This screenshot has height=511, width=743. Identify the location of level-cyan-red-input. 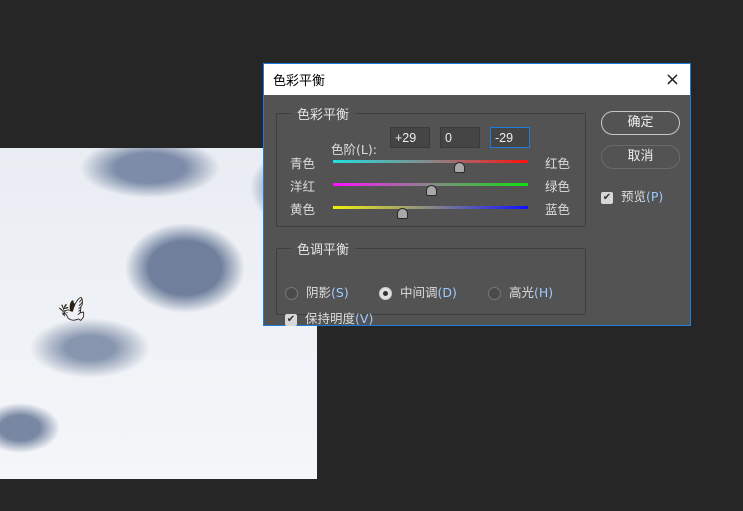
(410, 137).